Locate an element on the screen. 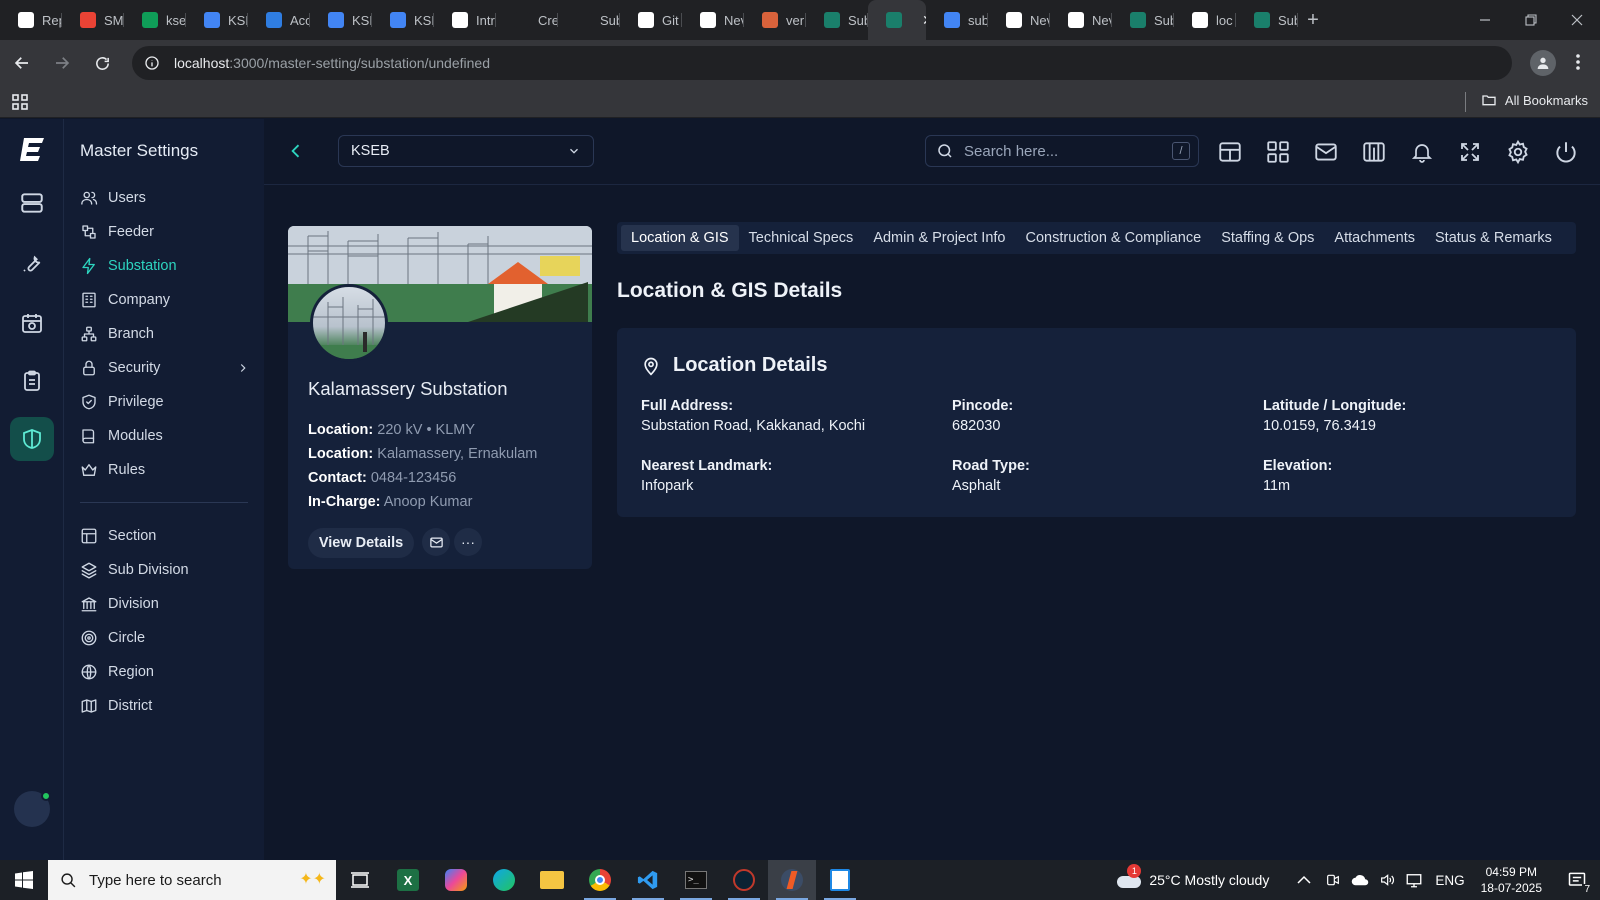  sidebar-item-district: District is located at coordinates (165, 706).